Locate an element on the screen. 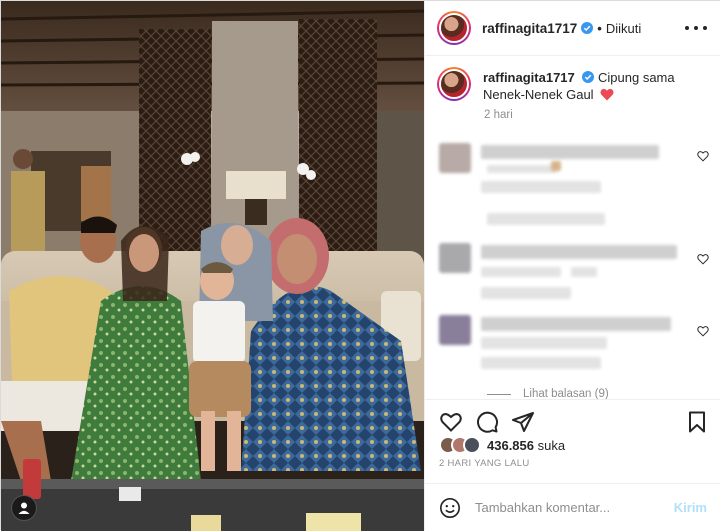  more-options-icon is located at coordinates (696, 28).